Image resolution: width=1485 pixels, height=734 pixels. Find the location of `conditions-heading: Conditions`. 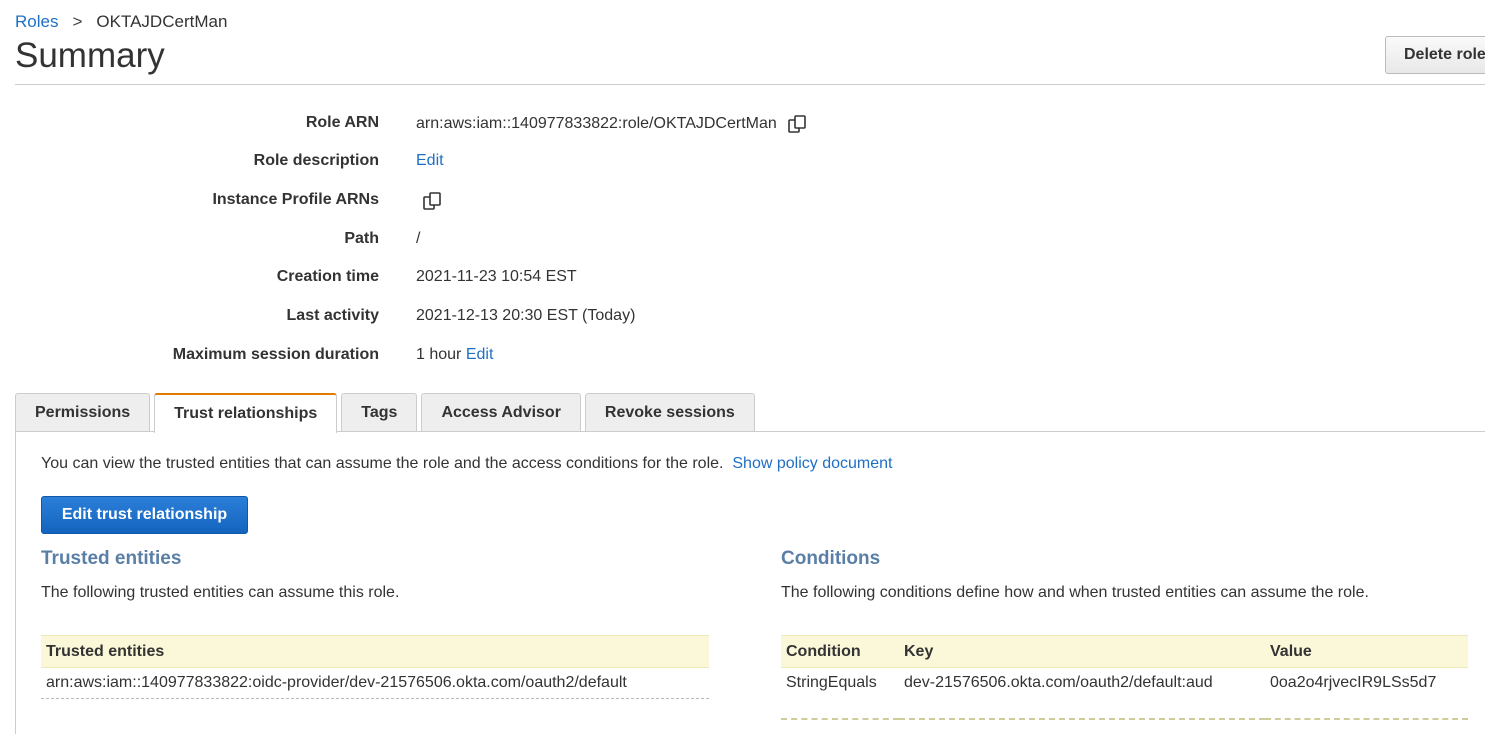

conditions-heading: Conditions is located at coordinates (831, 558).